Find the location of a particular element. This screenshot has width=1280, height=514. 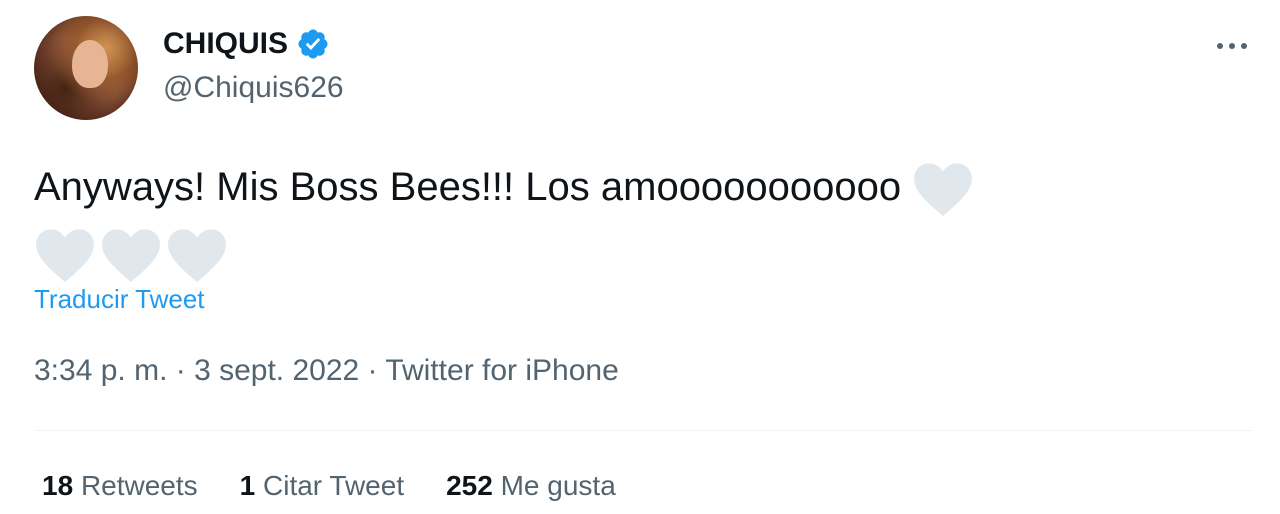

quotes-stat: 1 Citar Tweet is located at coordinates (322, 486).